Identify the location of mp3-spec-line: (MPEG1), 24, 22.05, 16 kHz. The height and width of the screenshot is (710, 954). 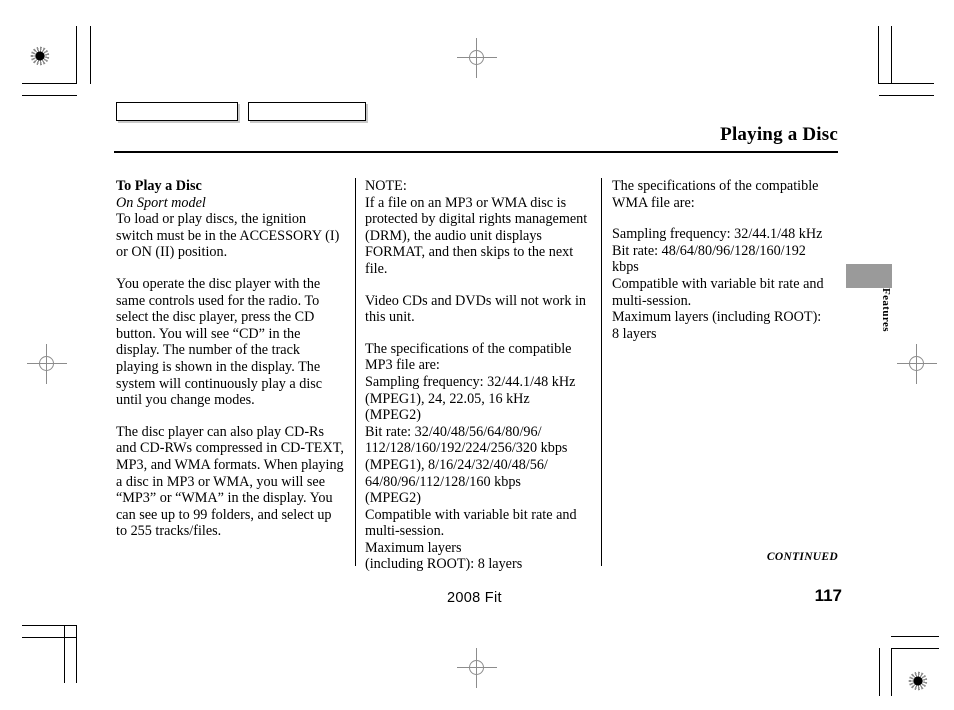
(447, 398).